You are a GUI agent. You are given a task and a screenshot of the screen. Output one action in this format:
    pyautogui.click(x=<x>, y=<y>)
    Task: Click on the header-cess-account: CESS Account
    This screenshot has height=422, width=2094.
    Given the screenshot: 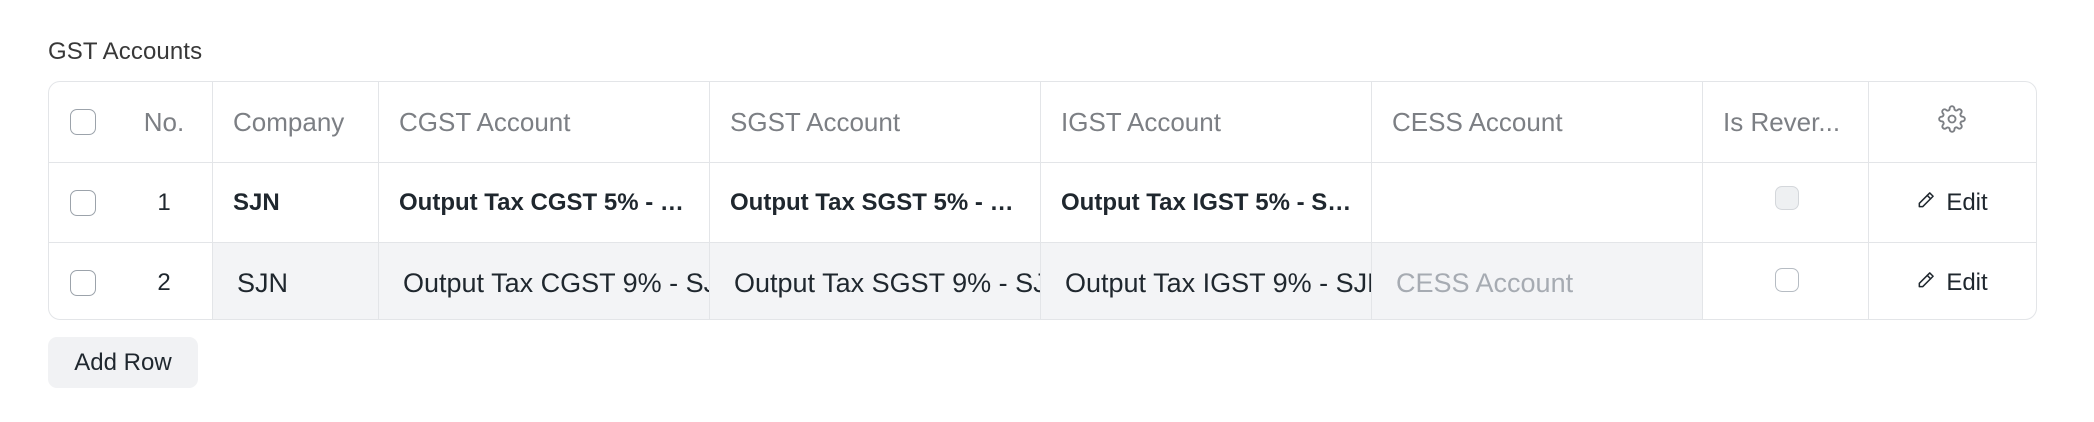 What is the action you would take?
    pyautogui.click(x=1537, y=122)
    